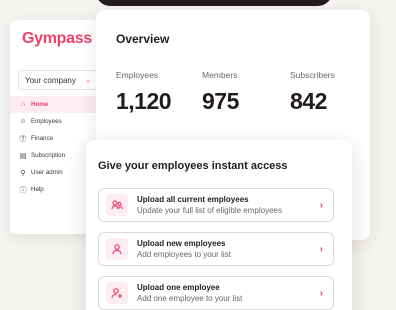 The height and width of the screenshot is (310, 396). I want to click on user-icon, so click(117, 249).